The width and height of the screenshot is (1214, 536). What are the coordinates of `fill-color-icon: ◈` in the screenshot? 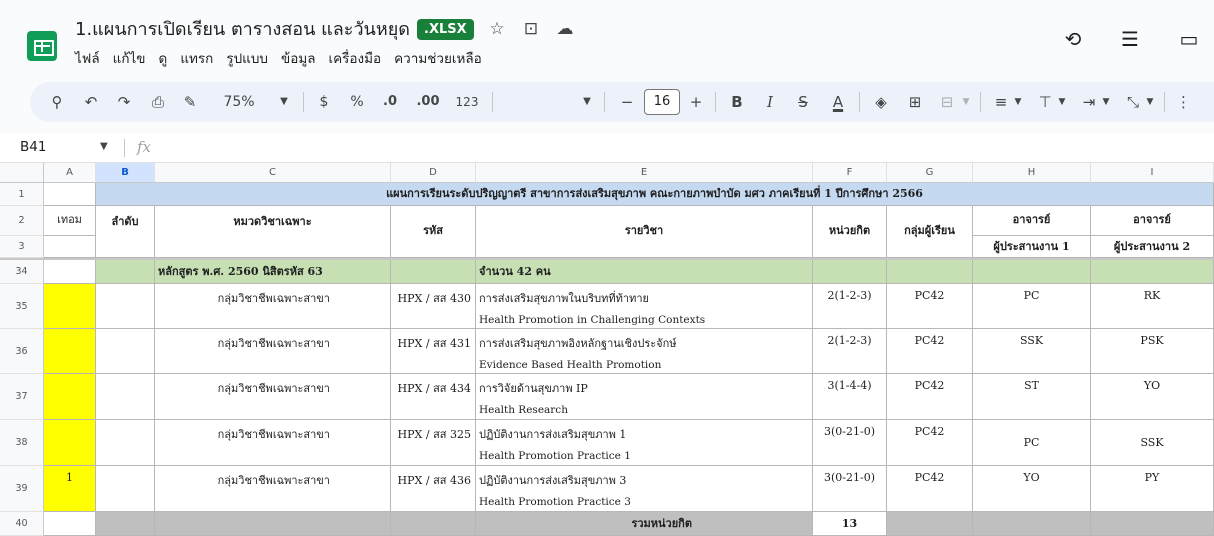 It's located at (881, 102).